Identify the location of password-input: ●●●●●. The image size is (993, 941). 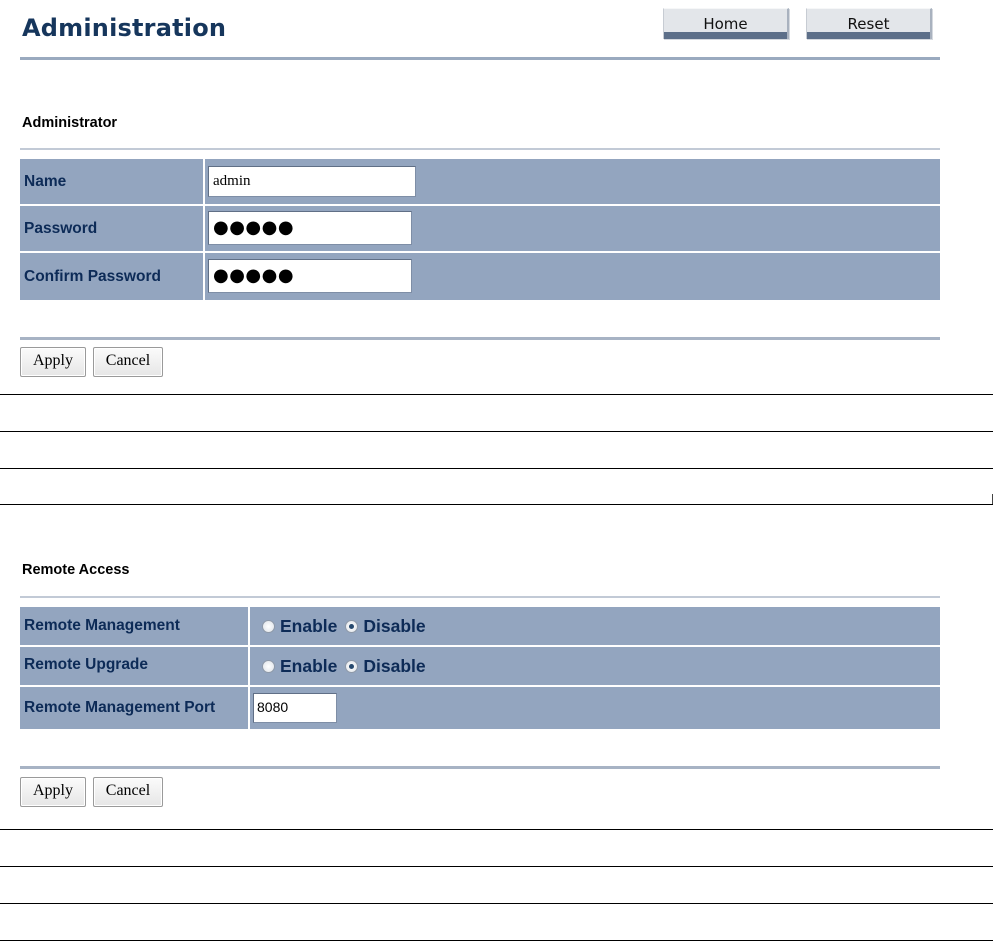
(310, 228).